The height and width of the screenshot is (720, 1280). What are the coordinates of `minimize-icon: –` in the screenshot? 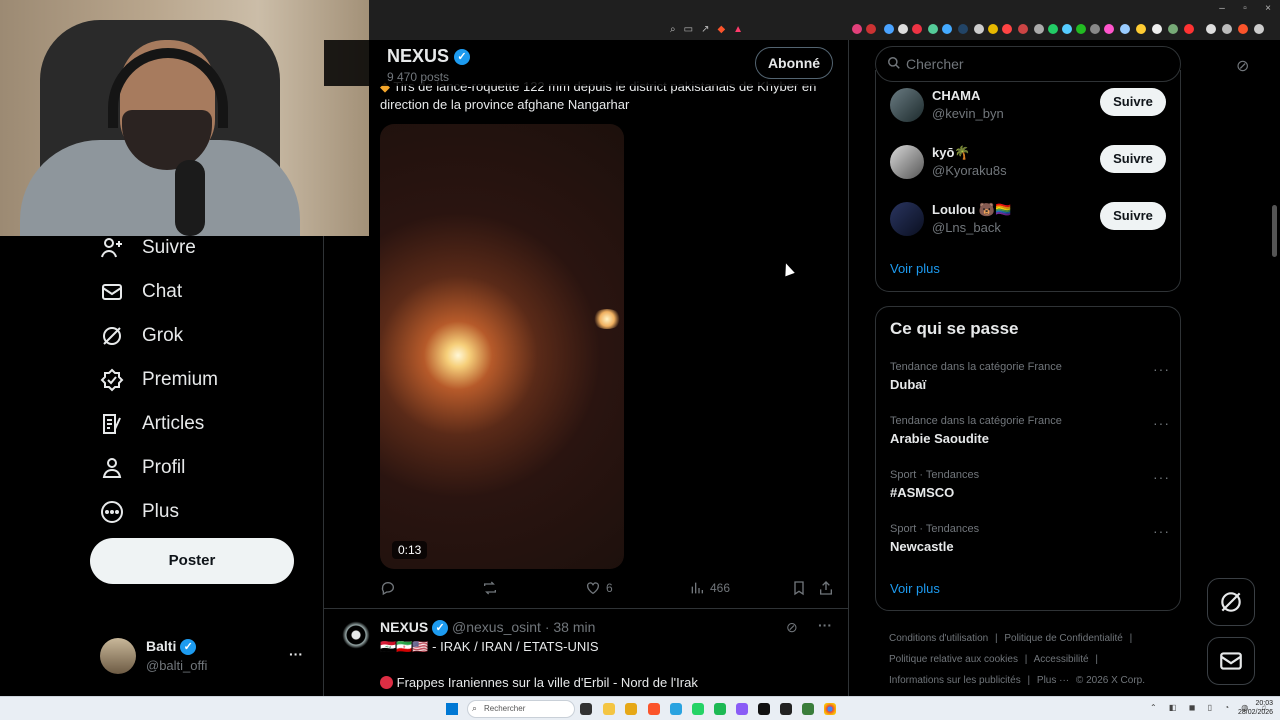 It's located at (1222, 8).